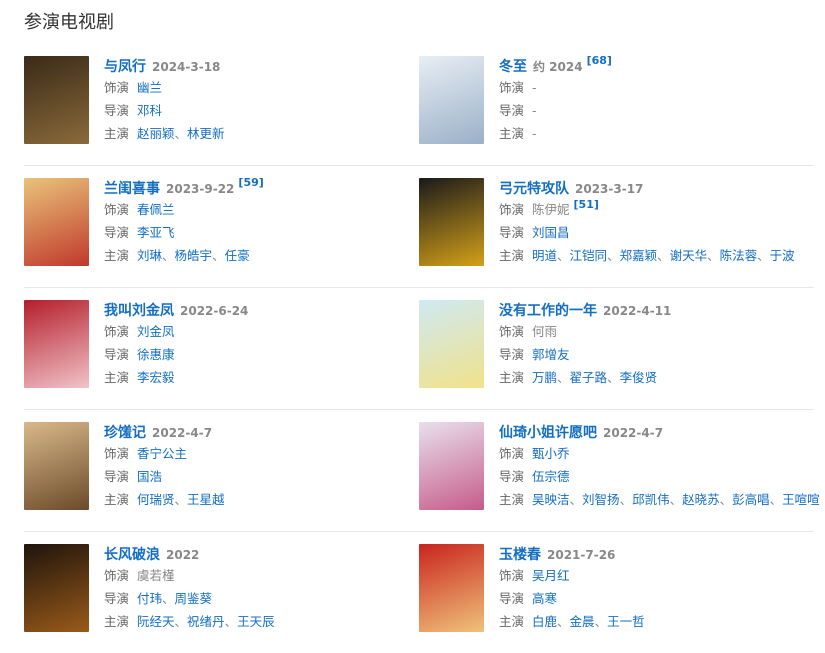 The width and height of the screenshot is (825, 653). Describe the element at coordinates (626, 621) in the screenshot. I see `cast-name: 王一哲` at that location.